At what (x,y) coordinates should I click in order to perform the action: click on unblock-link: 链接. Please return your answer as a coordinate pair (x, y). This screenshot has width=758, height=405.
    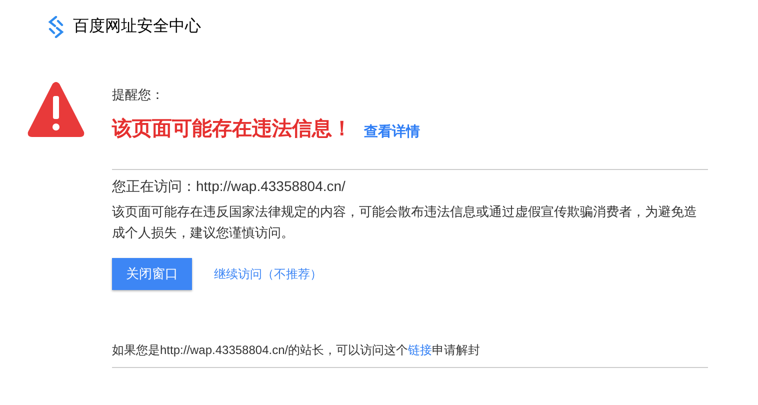
    Looking at the image, I should click on (420, 349).